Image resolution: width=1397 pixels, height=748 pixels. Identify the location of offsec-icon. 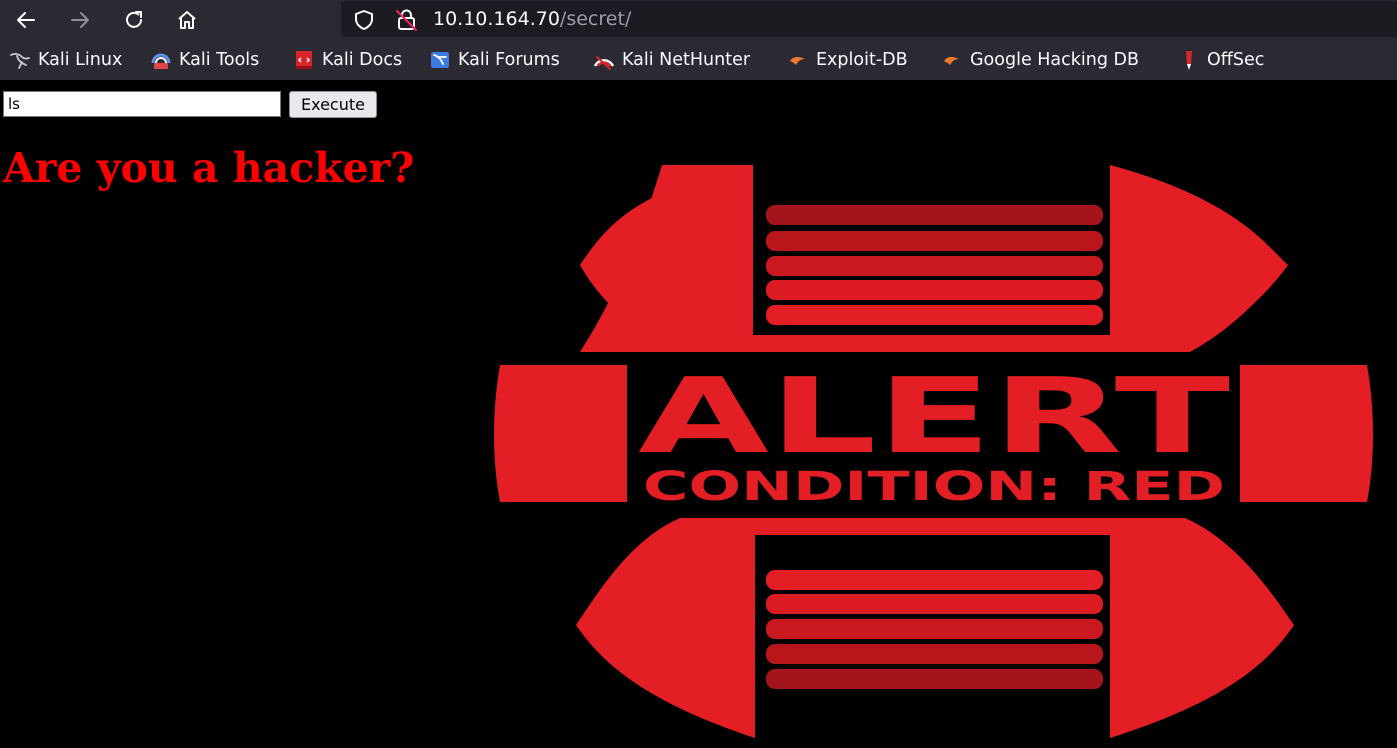
(1189, 60).